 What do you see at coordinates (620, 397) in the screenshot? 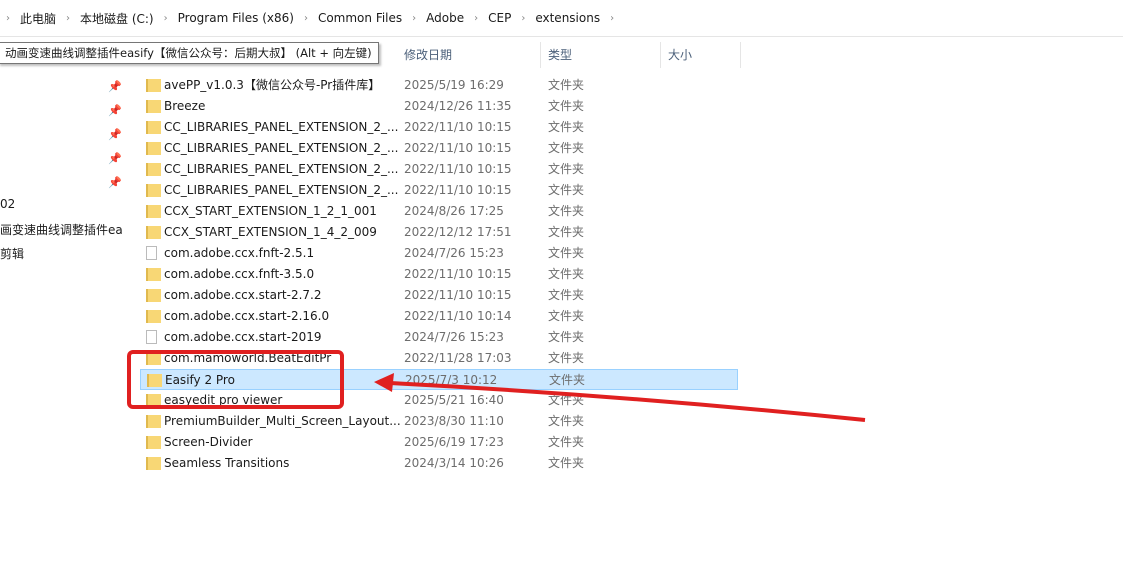
I see `annotation-arrow` at bounding box center [620, 397].